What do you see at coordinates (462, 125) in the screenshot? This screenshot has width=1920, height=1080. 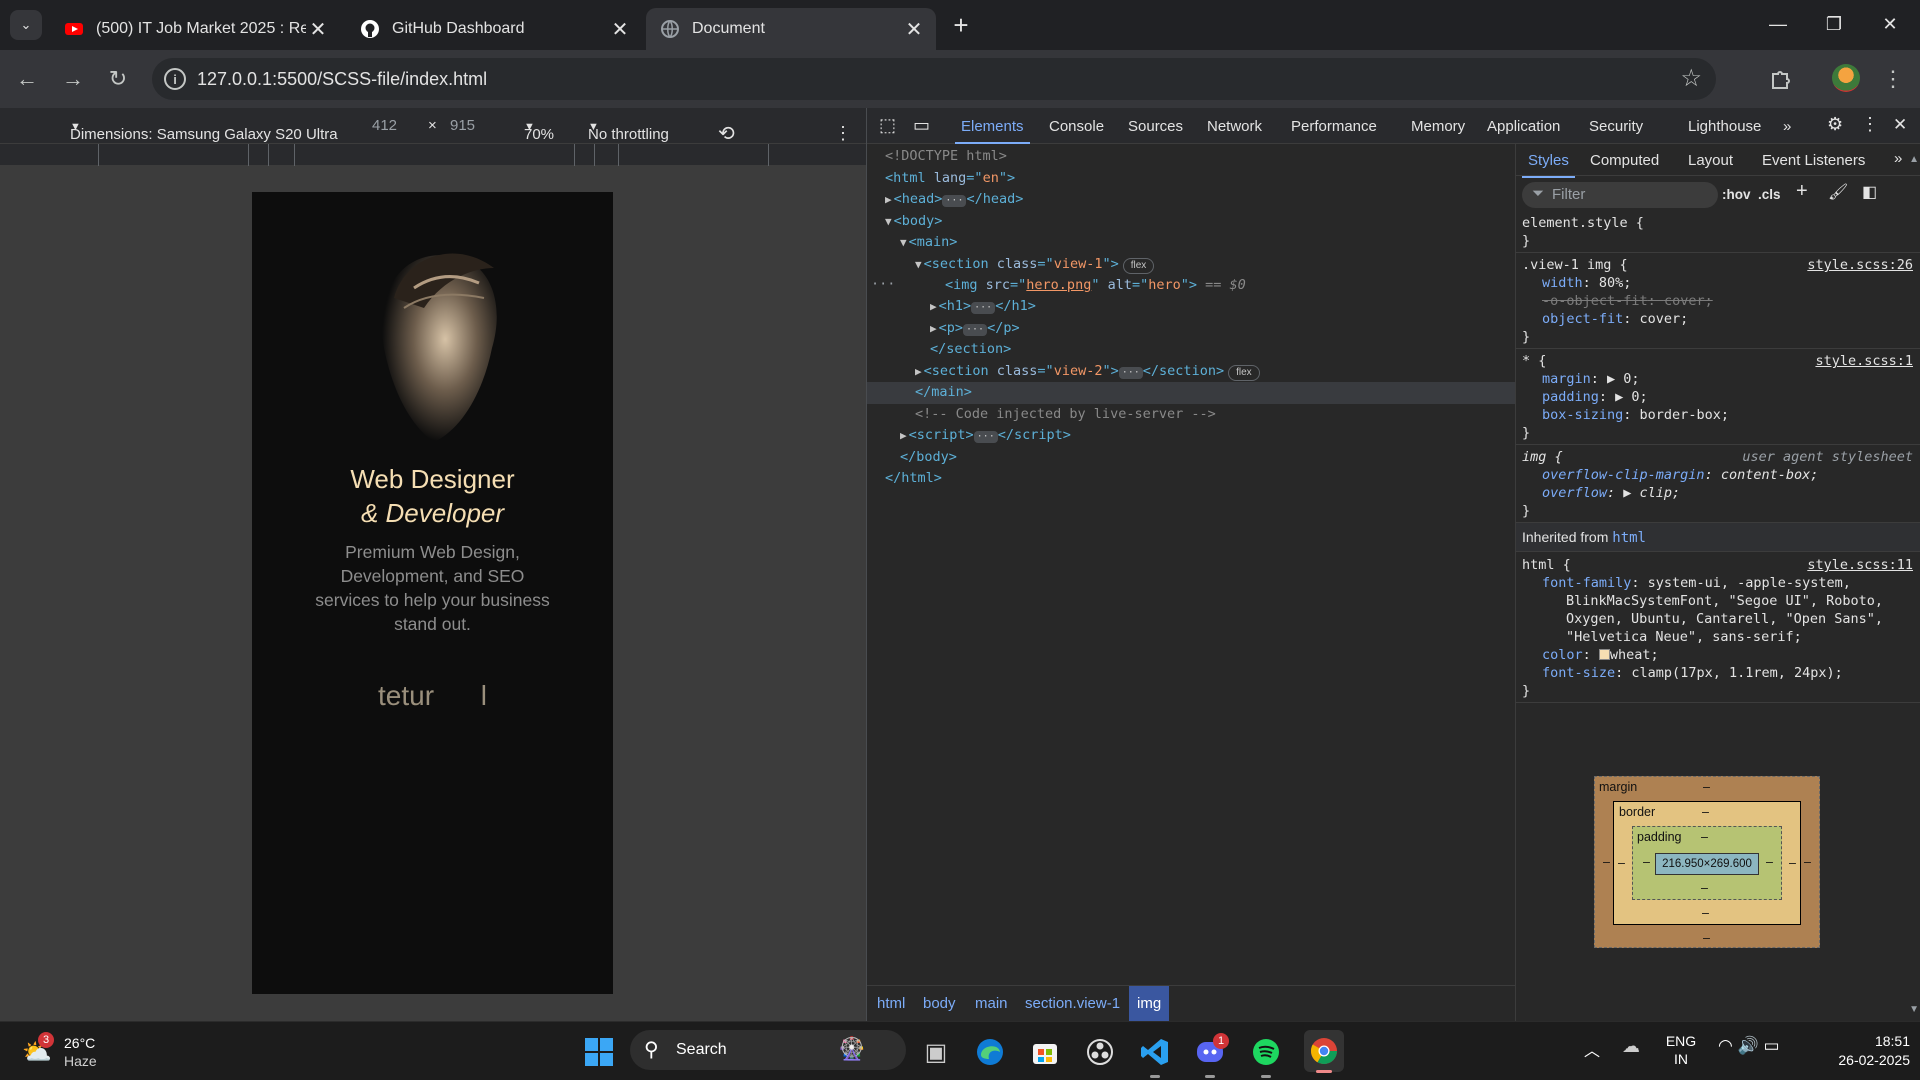 I see `height-input: 915` at bounding box center [462, 125].